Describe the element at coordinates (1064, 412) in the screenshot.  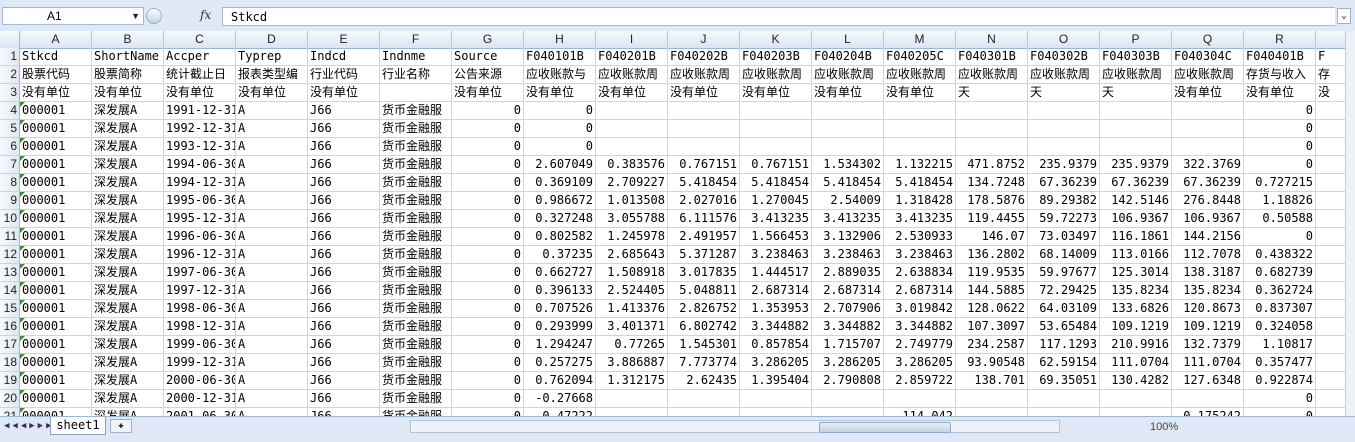
I see `cell-o21` at that location.